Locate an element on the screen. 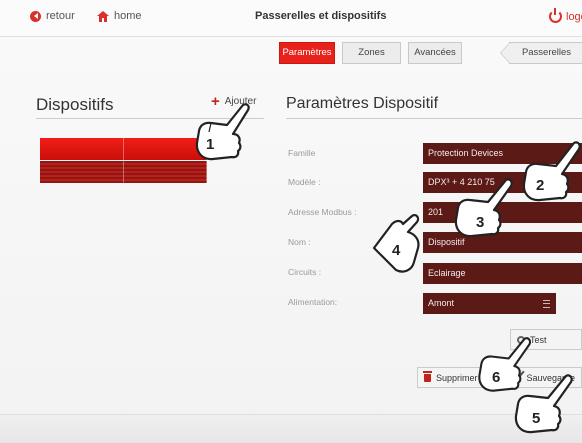 The width and height of the screenshot is (582, 443). device-row-selected is located at coordinates (123, 149).